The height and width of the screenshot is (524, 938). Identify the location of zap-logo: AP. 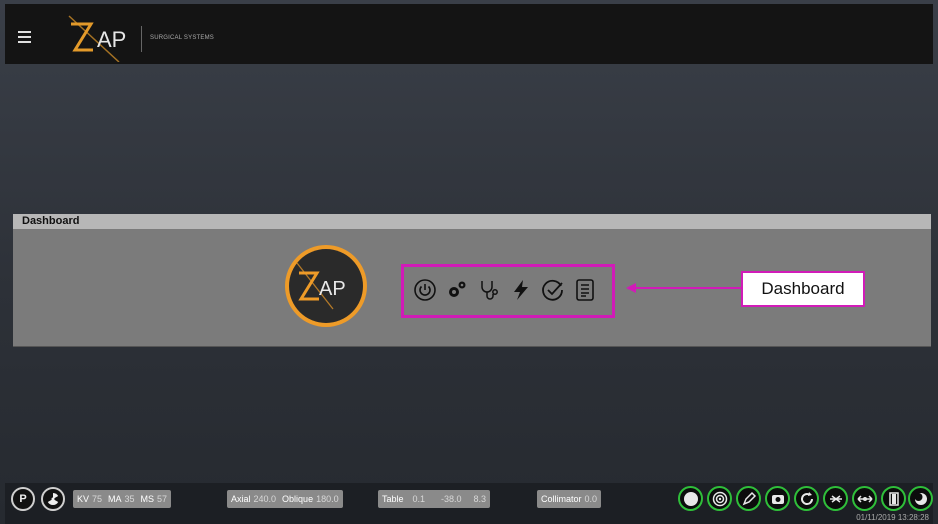
(97, 38).